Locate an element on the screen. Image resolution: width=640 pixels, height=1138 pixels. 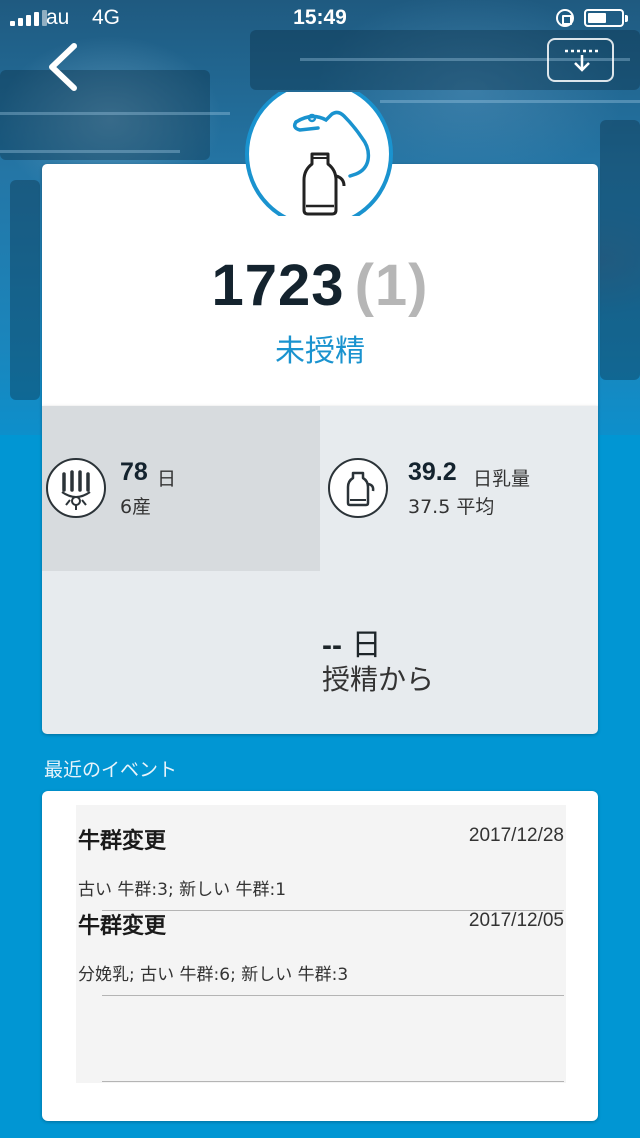
days-since-insemination-caption: 授精から is located at coordinates (378, 679).